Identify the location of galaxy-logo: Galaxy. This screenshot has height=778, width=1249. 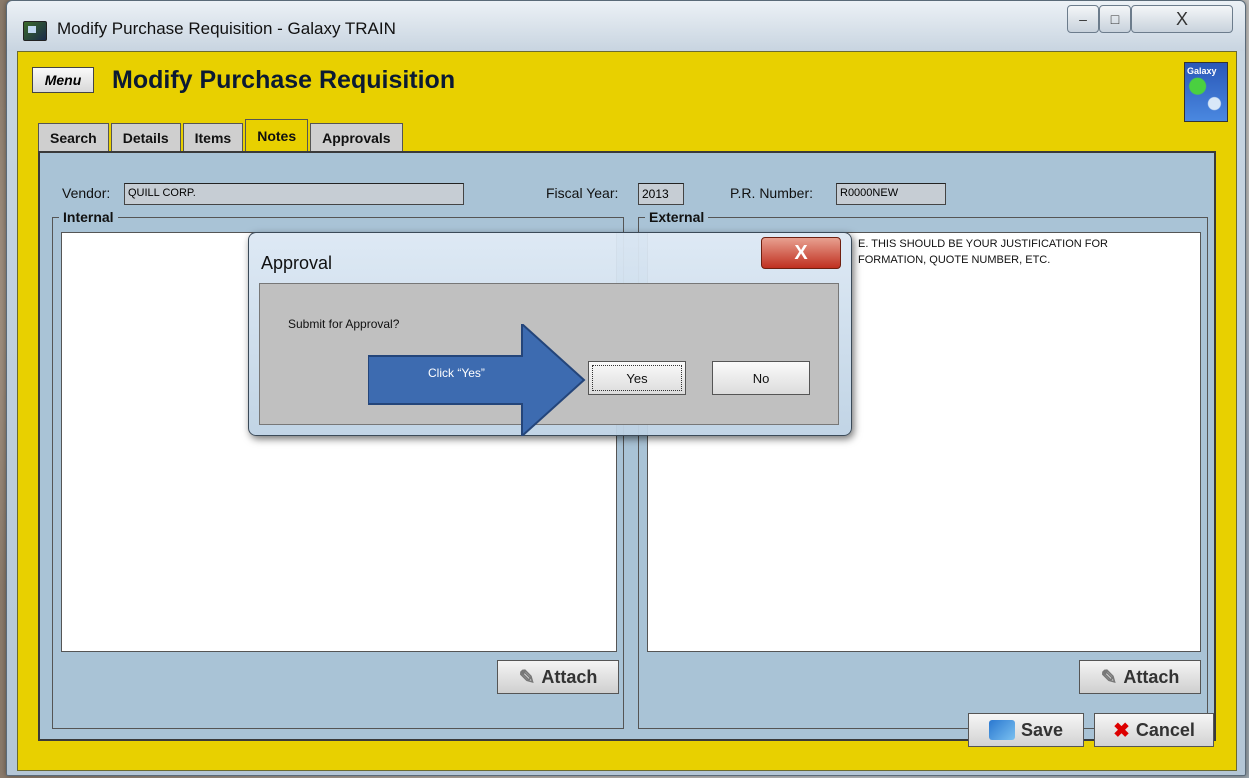
(1206, 92).